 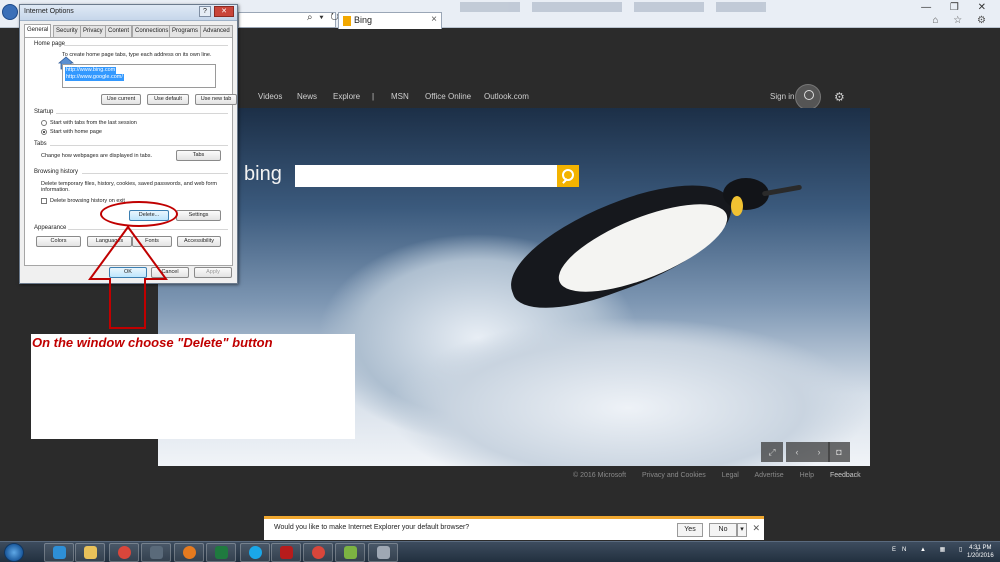 What do you see at coordinates (44, 132) in the screenshot?
I see `radio-start-home-page` at bounding box center [44, 132].